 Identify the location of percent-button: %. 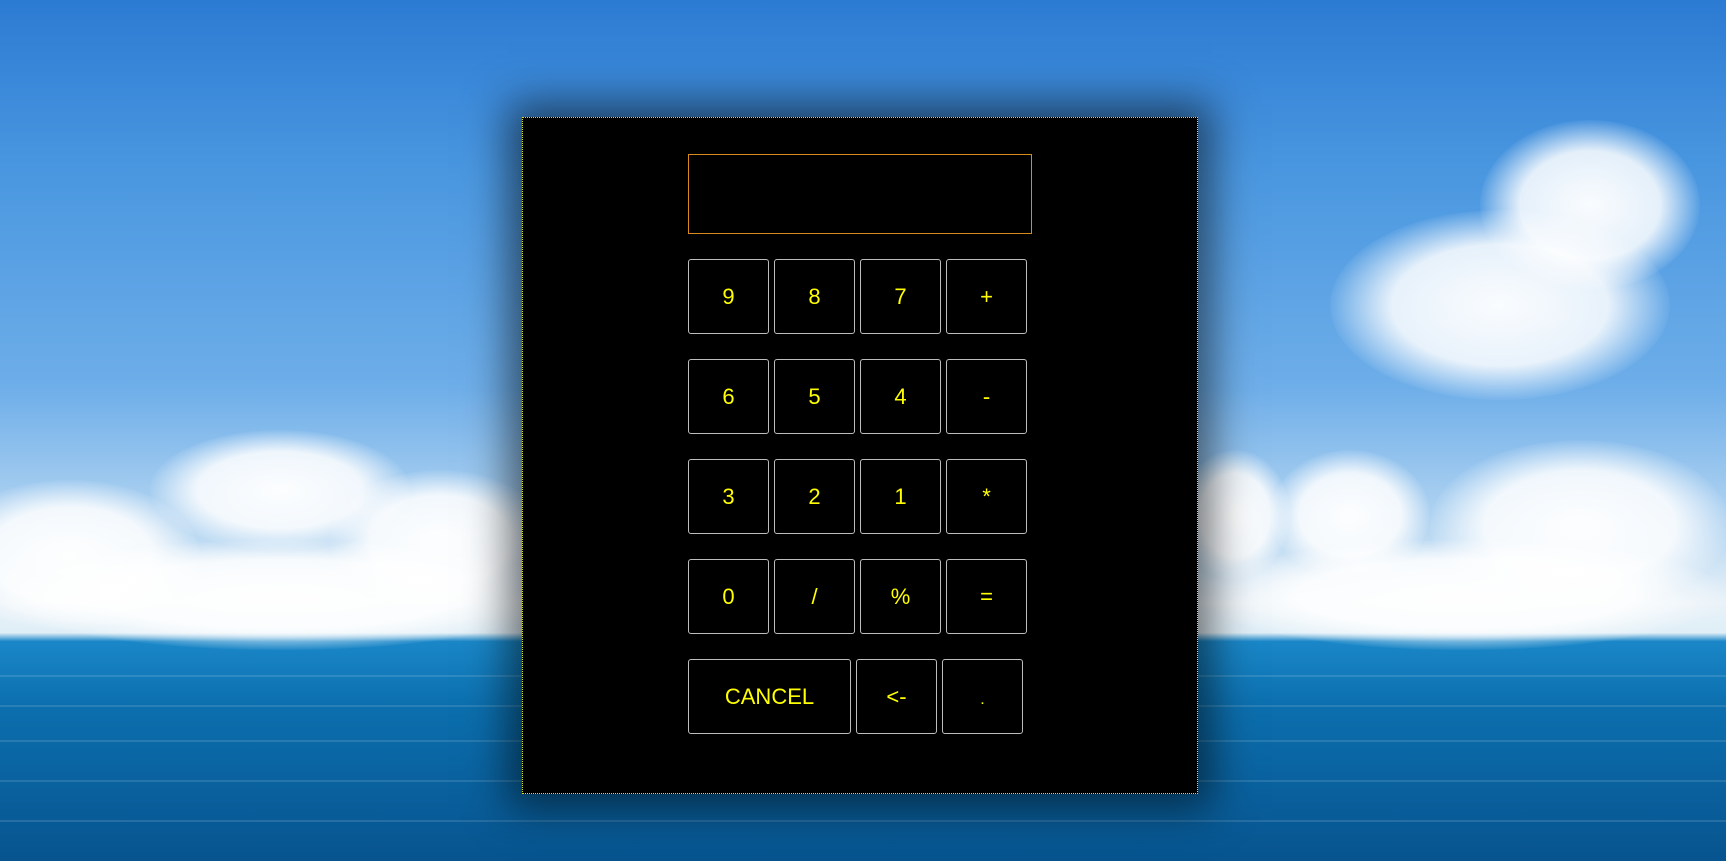
(900, 596).